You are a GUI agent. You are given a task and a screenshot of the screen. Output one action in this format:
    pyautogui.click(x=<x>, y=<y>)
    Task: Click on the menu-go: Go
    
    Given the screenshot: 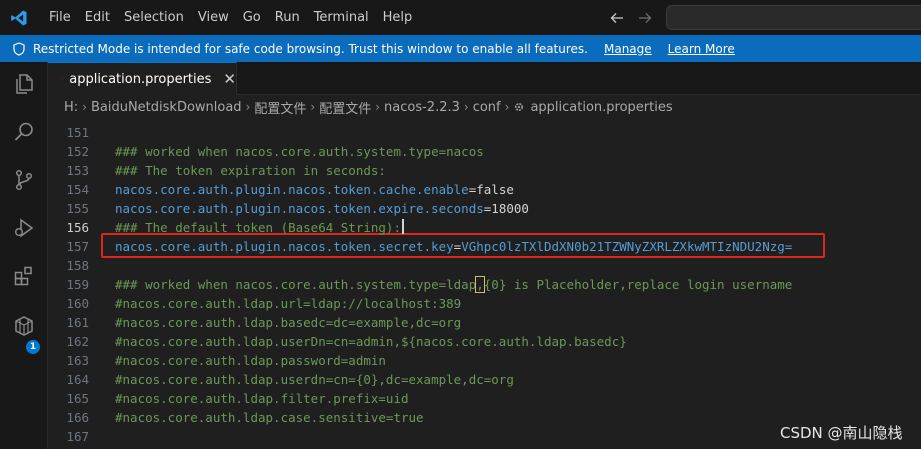 What is the action you would take?
    pyautogui.click(x=252, y=17)
    